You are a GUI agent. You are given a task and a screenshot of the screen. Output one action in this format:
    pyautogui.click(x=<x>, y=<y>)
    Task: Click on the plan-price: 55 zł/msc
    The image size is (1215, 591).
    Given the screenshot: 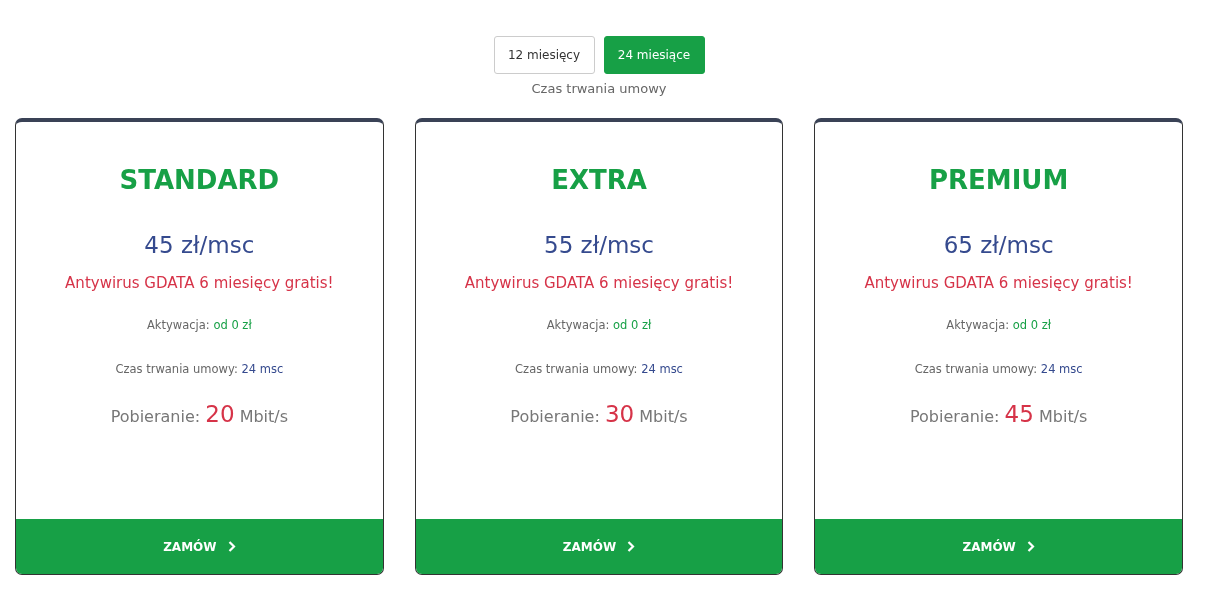 What is the action you would take?
    pyautogui.click(x=599, y=245)
    